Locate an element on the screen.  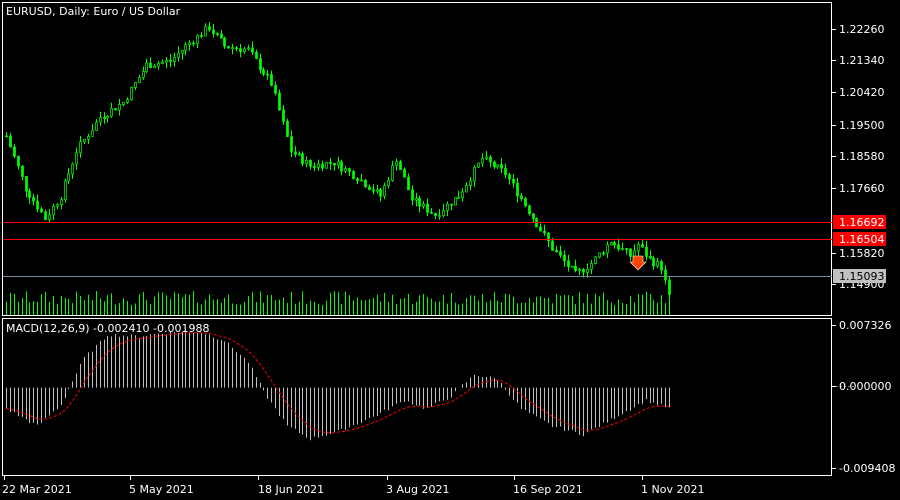
sell-arrow-icon is located at coordinates (638, 263).